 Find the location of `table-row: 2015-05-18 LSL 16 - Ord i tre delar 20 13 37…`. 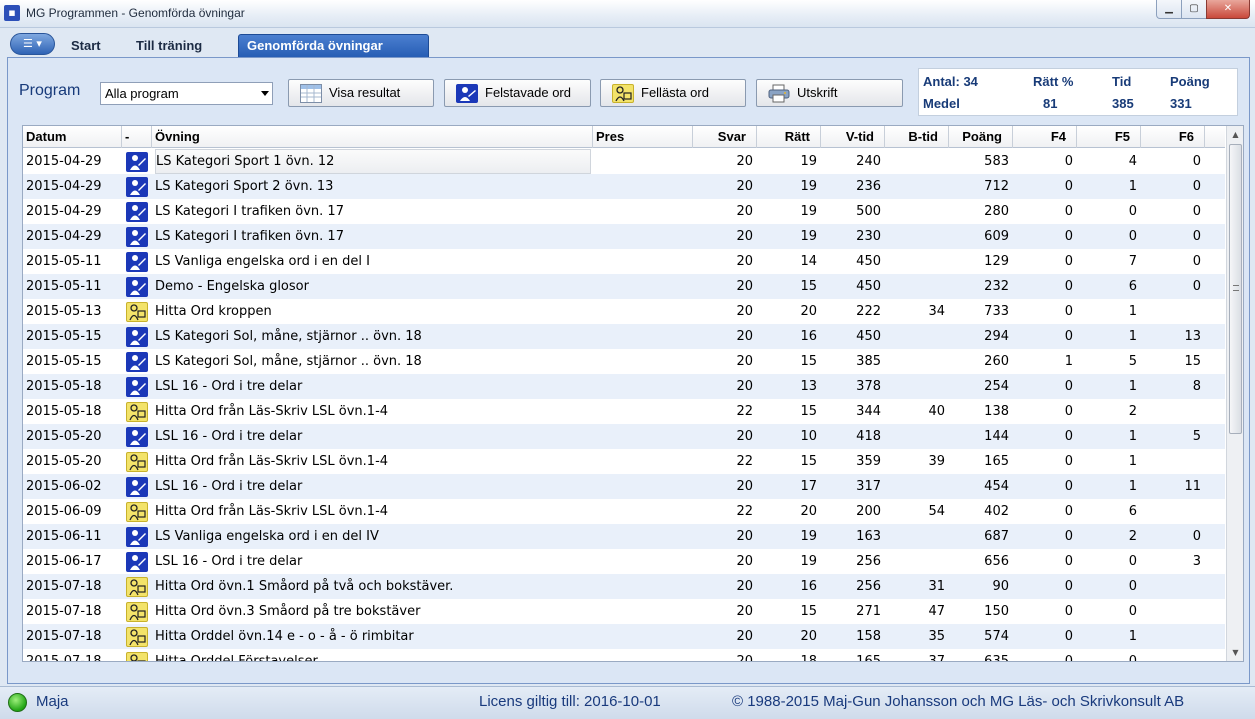

table-row: 2015-05-18 LSL 16 - Ord i tre delar 20 13 37… is located at coordinates (624, 386).